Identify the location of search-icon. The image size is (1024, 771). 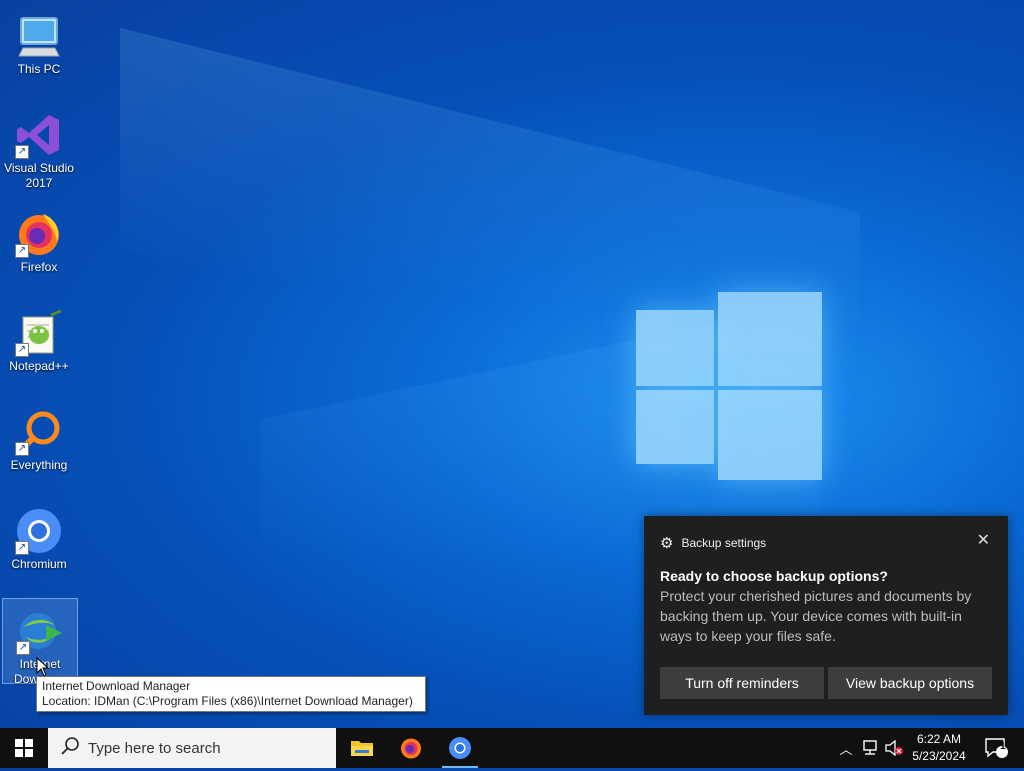
(70, 748).